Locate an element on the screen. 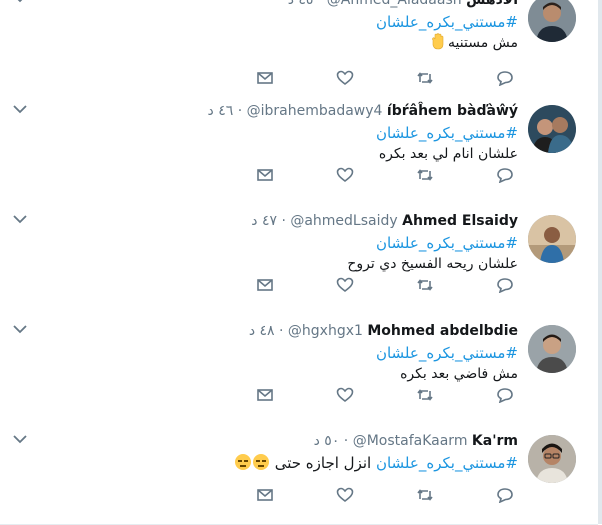 This screenshot has width=602, height=525. display-name: Ka'rm is located at coordinates (495, 441).